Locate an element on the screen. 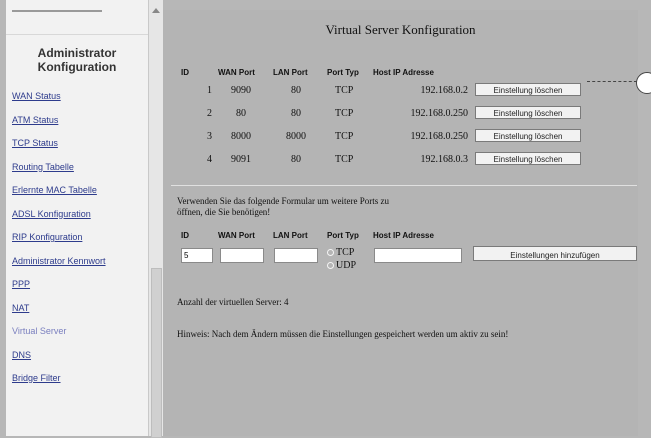 The image size is (651, 438). sidebar-item-bridge-filter: Bridge Filter is located at coordinates (59, 384).